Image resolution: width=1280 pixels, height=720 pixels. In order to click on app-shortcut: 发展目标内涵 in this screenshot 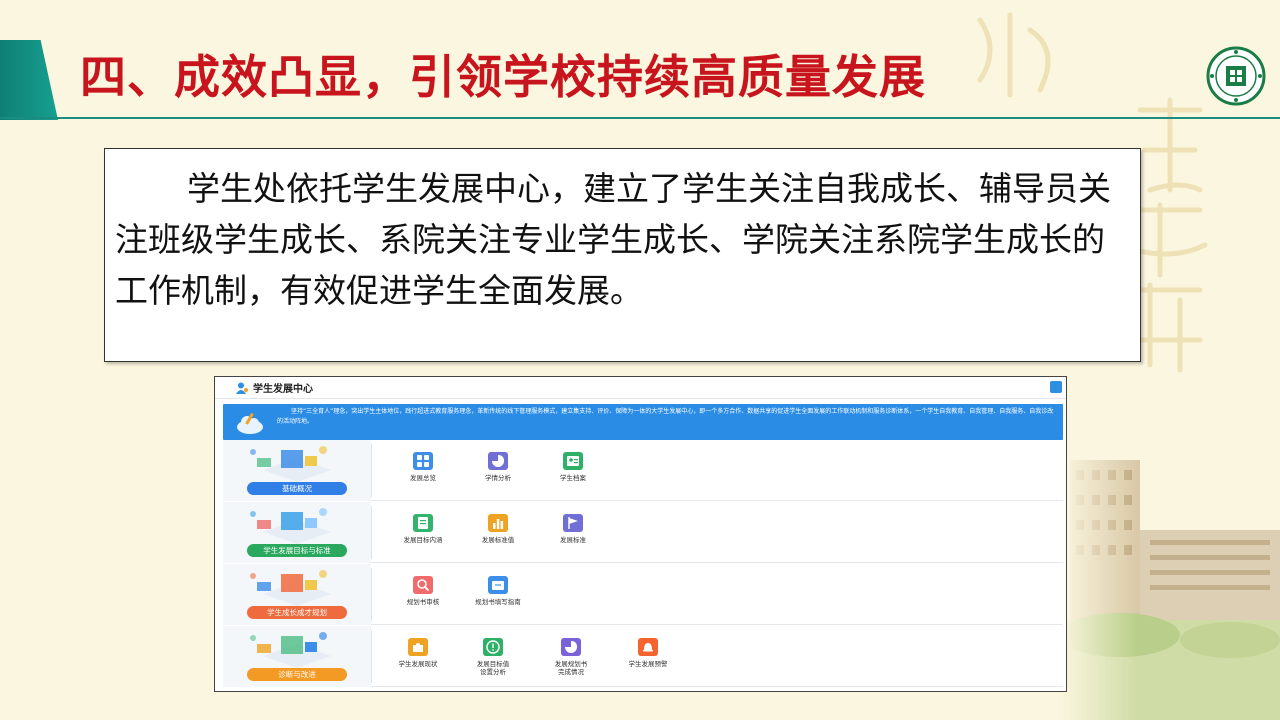, I will do `click(423, 529)`.